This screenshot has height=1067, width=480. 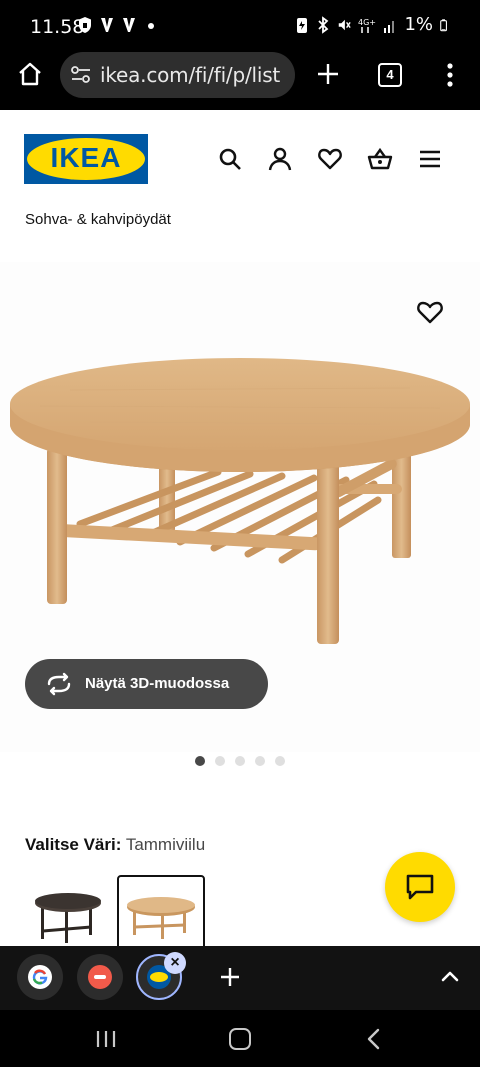 I want to click on close-tab-icon: ×, so click(x=175, y=963).